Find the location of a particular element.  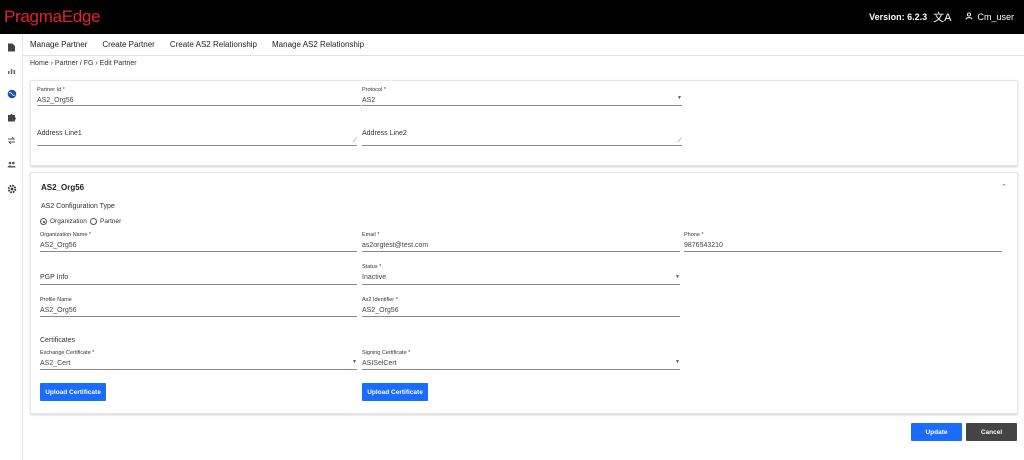

nav-create-as2-relationship: Create AS2 Relationship is located at coordinates (213, 44).